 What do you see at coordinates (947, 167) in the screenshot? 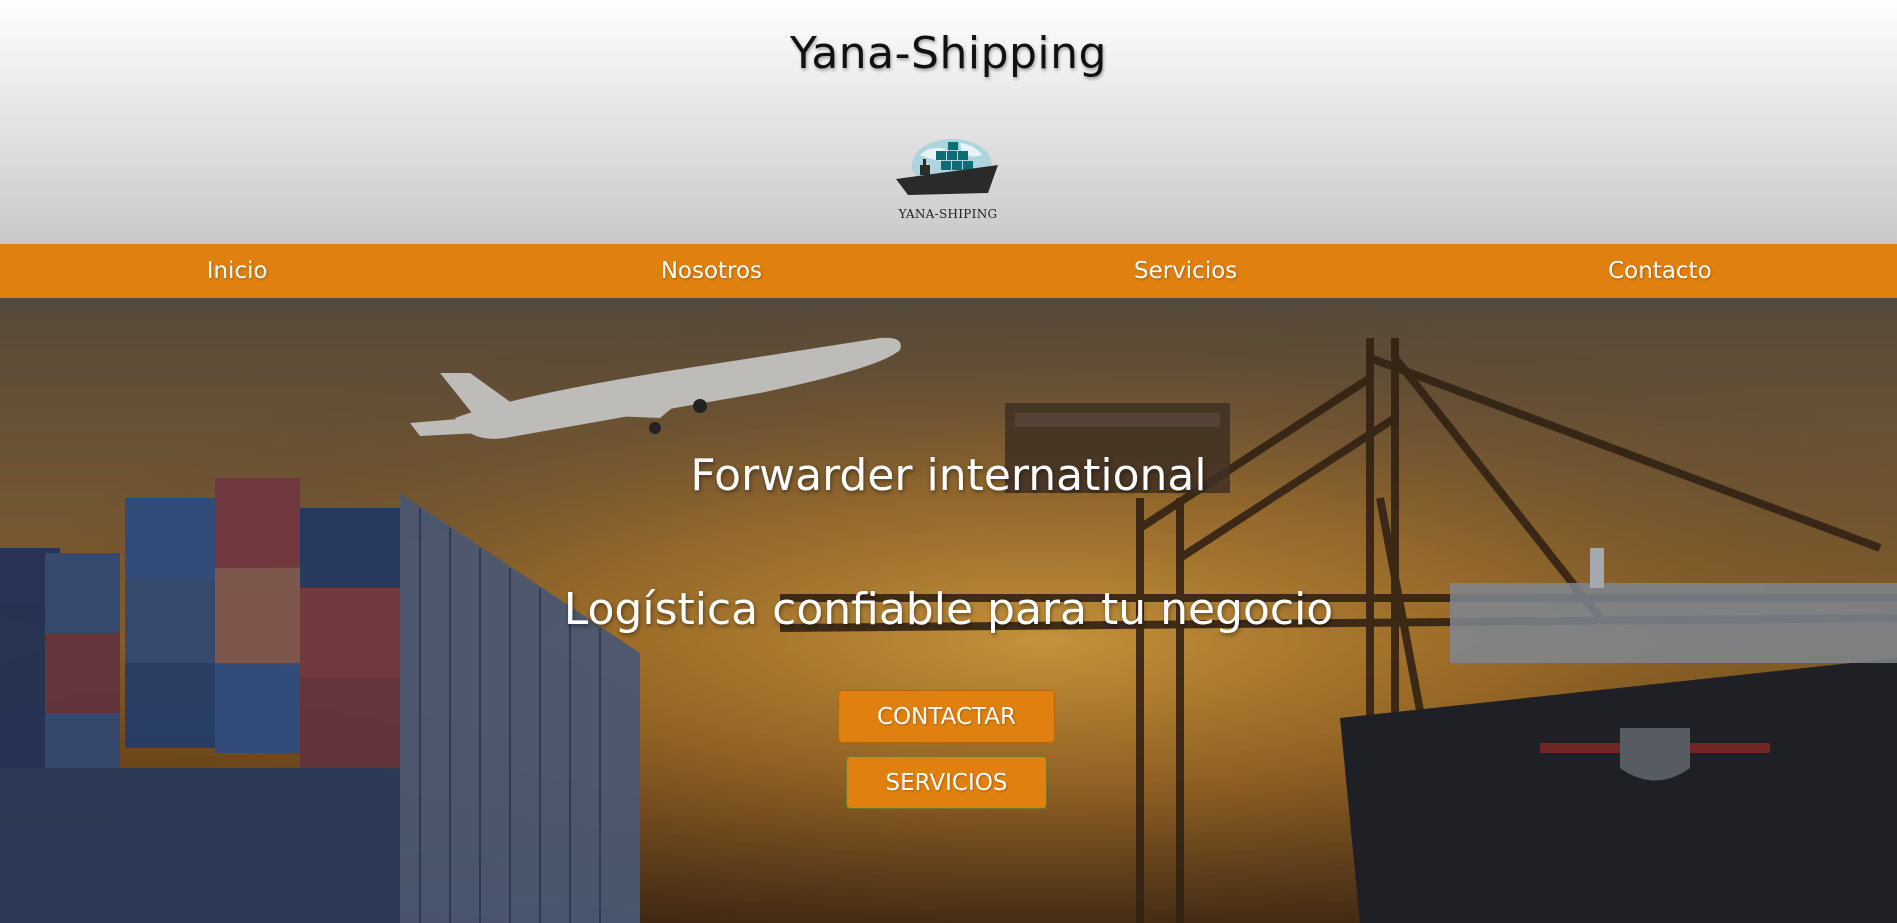
I see `cargo-ship-icon` at bounding box center [947, 167].